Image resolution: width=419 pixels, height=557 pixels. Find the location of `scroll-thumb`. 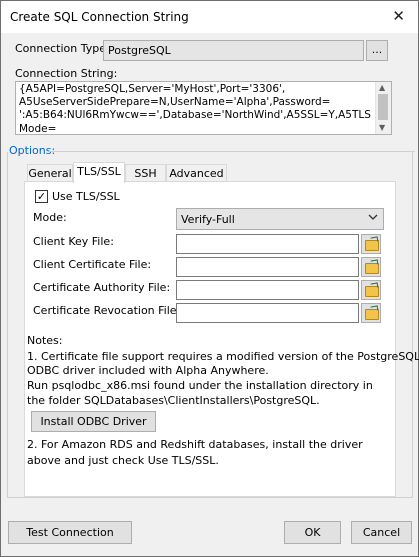

scroll-thumb is located at coordinates (383, 107).